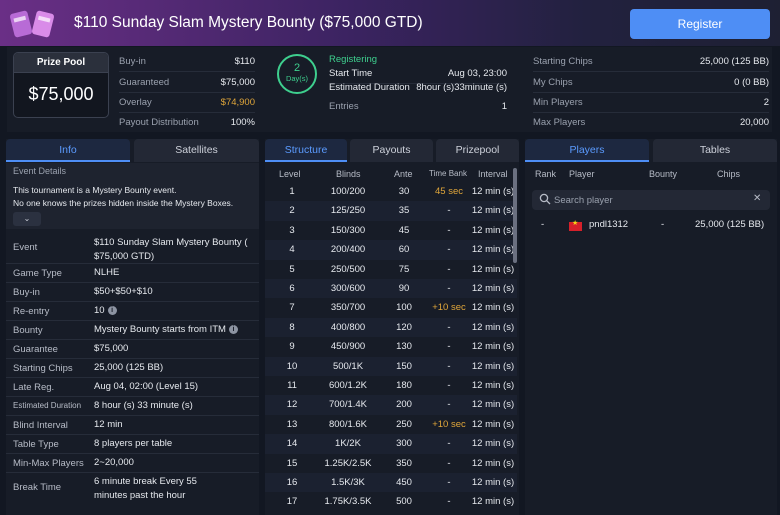 This screenshot has height=515, width=780. What do you see at coordinates (292, 191) in the screenshot?
I see `structure-cell-level: 1` at bounding box center [292, 191].